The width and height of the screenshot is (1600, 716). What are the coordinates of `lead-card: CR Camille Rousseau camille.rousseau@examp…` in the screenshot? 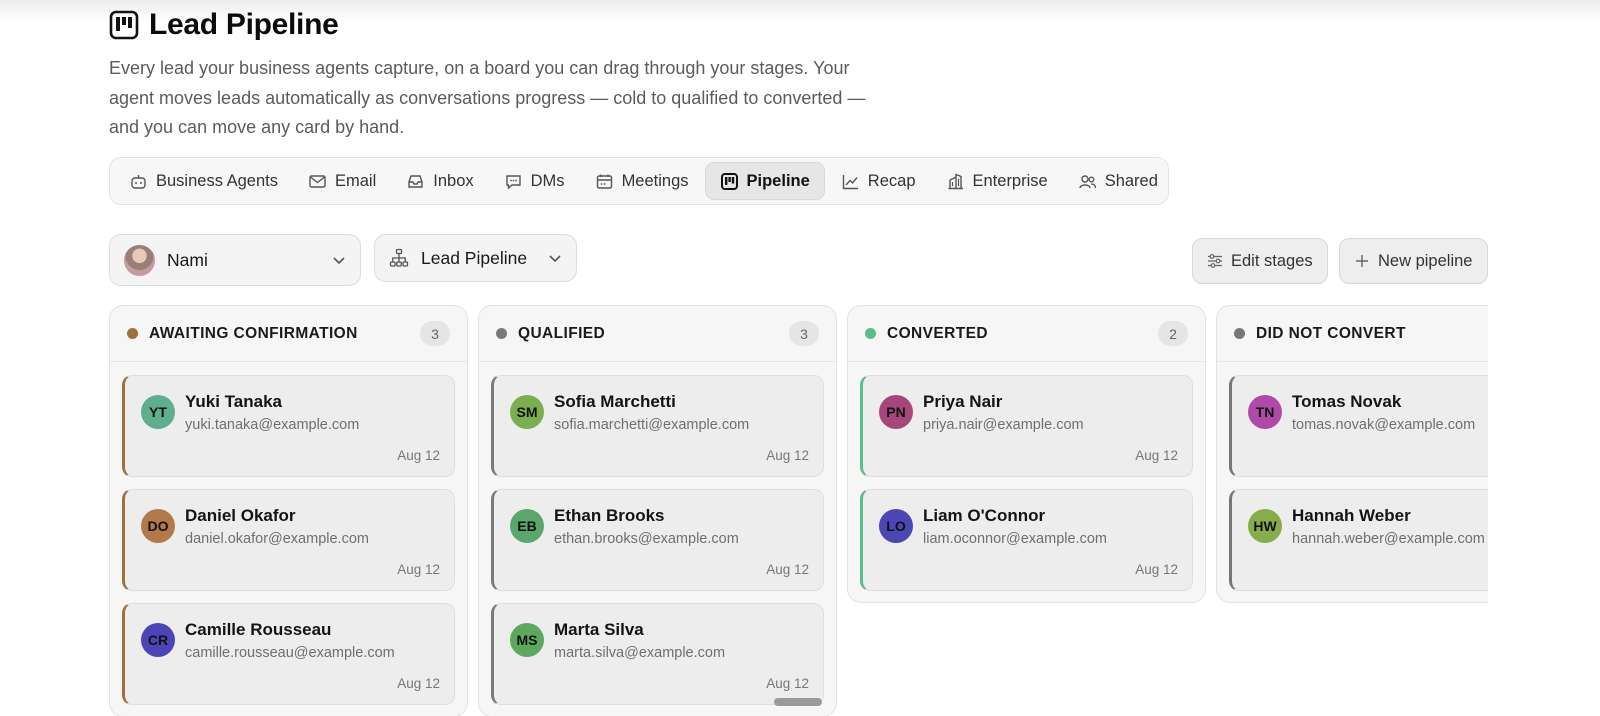 It's located at (288, 654).